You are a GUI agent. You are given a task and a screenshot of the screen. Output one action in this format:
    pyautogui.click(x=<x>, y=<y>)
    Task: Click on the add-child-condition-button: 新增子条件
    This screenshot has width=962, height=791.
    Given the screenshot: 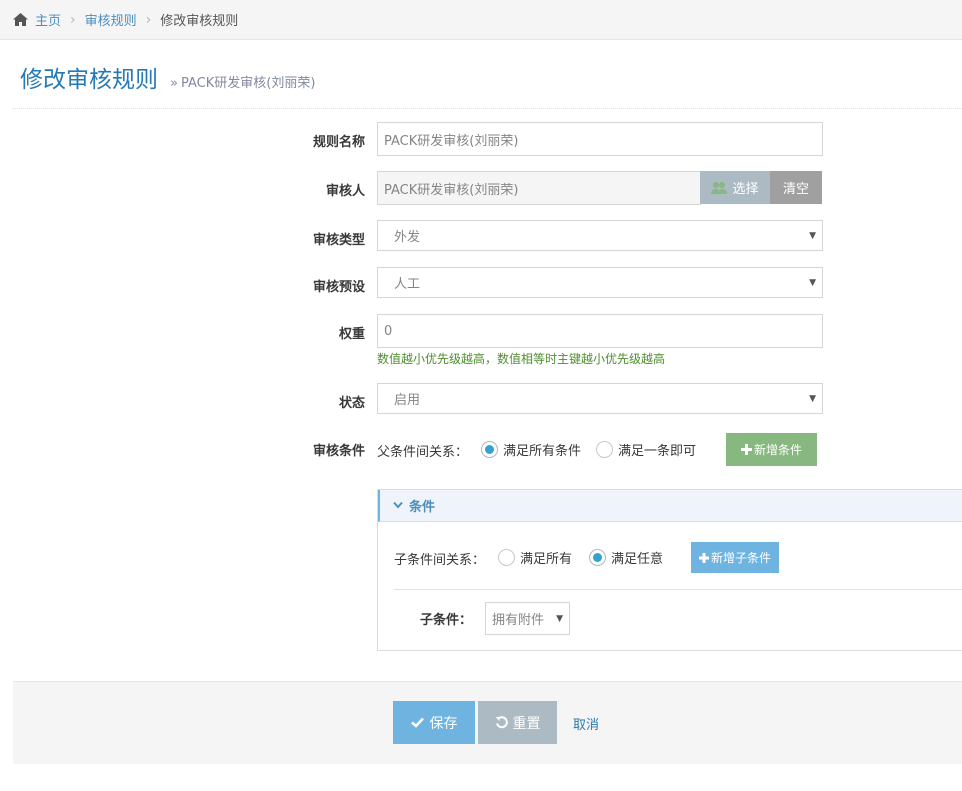 What is the action you would take?
    pyautogui.click(x=735, y=557)
    